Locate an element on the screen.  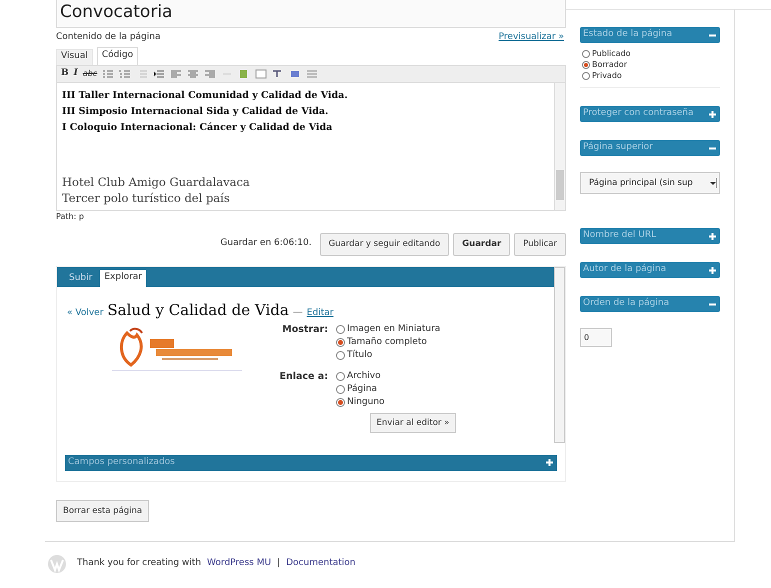
editor-tab: Código is located at coordinates (117, 55).